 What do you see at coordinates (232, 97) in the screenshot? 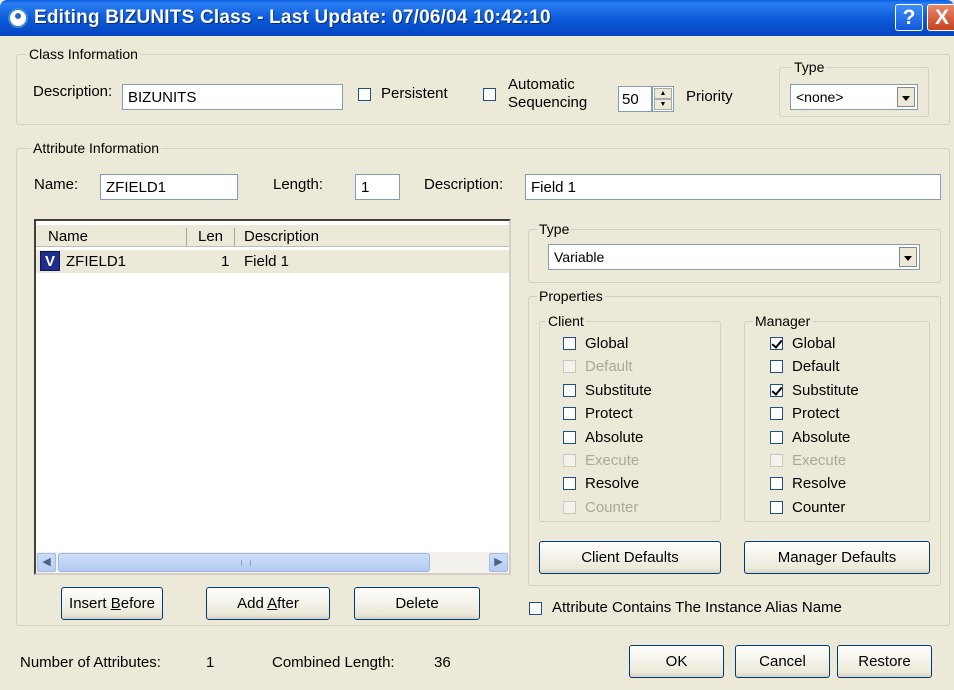
I see `class-description-input: BIZUNITS` at bounding box center [232, 97].